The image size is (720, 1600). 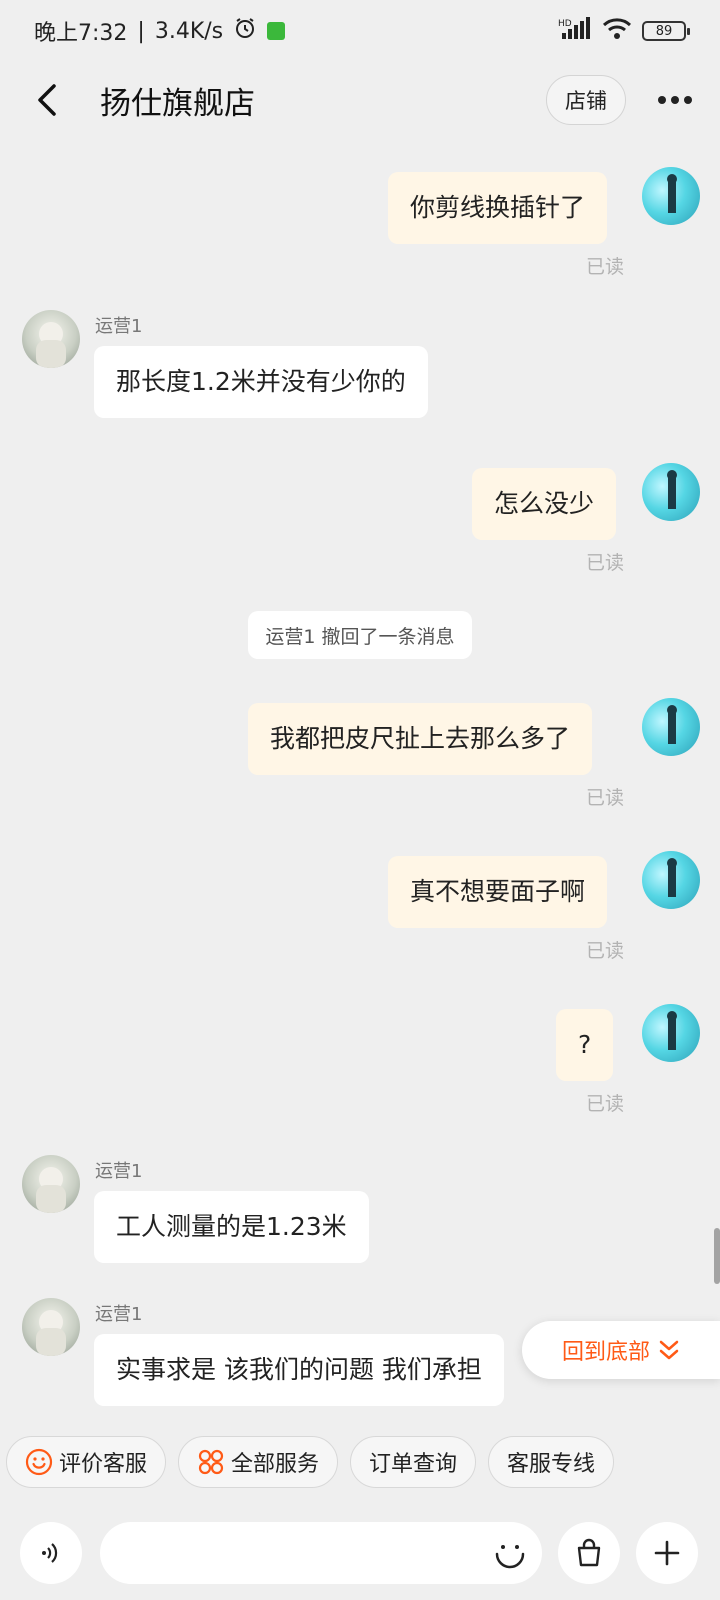 I want to click on app-notification-icon, so click(x=276, y=31).